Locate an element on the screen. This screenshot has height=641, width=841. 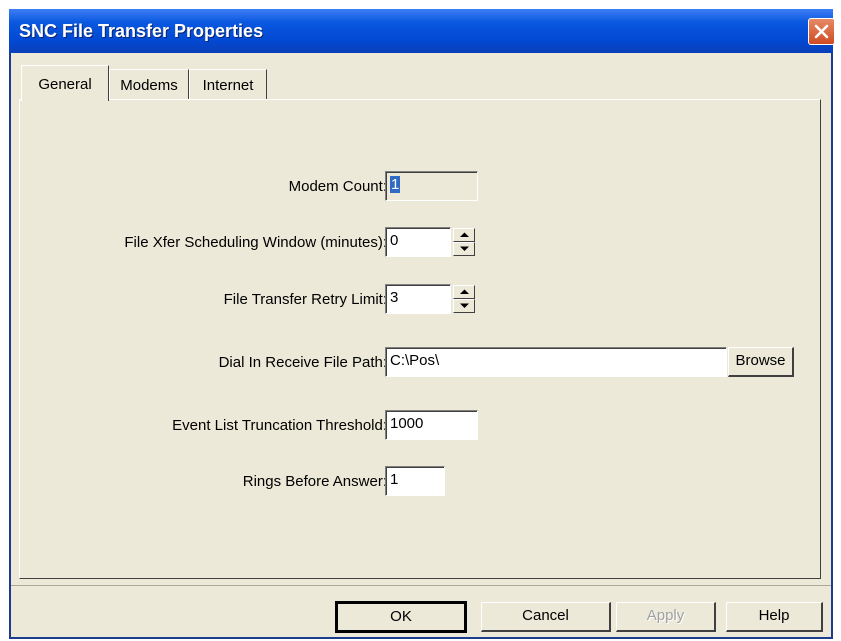
retry-limit-down-button is located at coordinates (464, 306).